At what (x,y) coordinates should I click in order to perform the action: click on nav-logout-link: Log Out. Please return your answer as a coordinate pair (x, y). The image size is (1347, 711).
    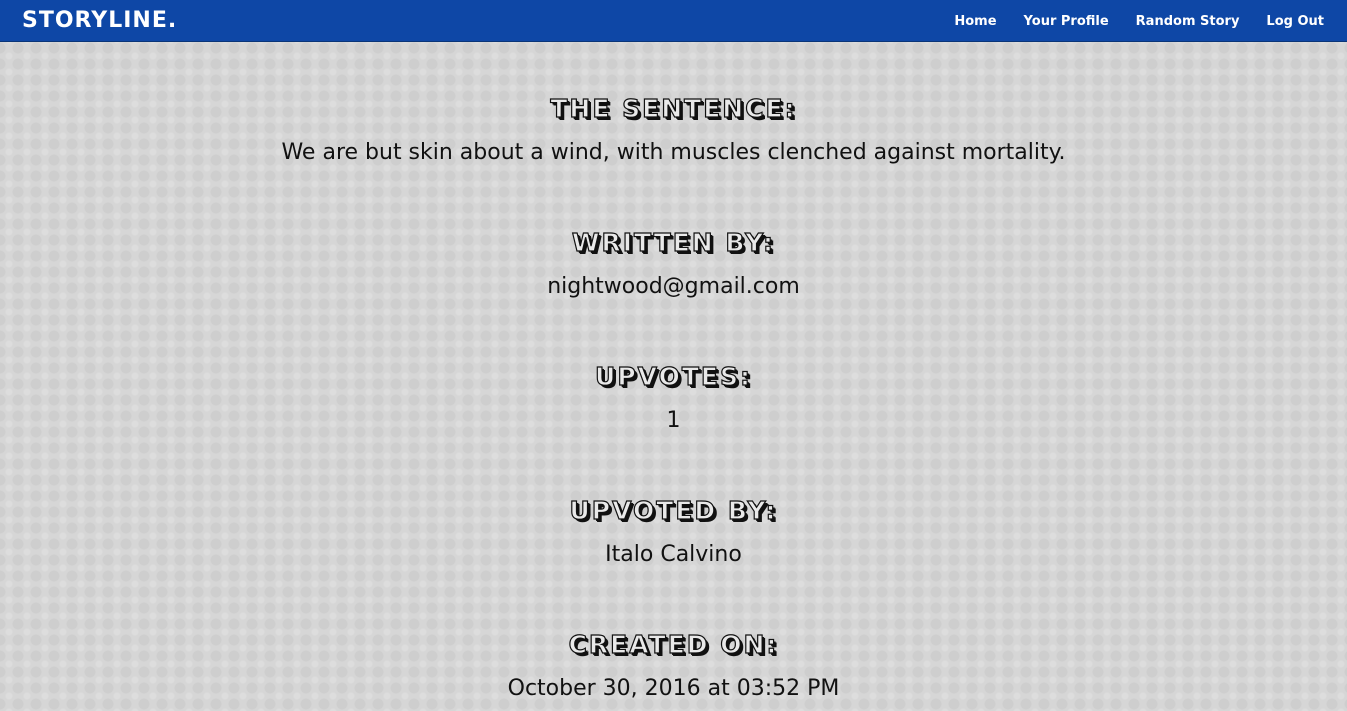
    Looking at the image, I should click on (1295, 21).